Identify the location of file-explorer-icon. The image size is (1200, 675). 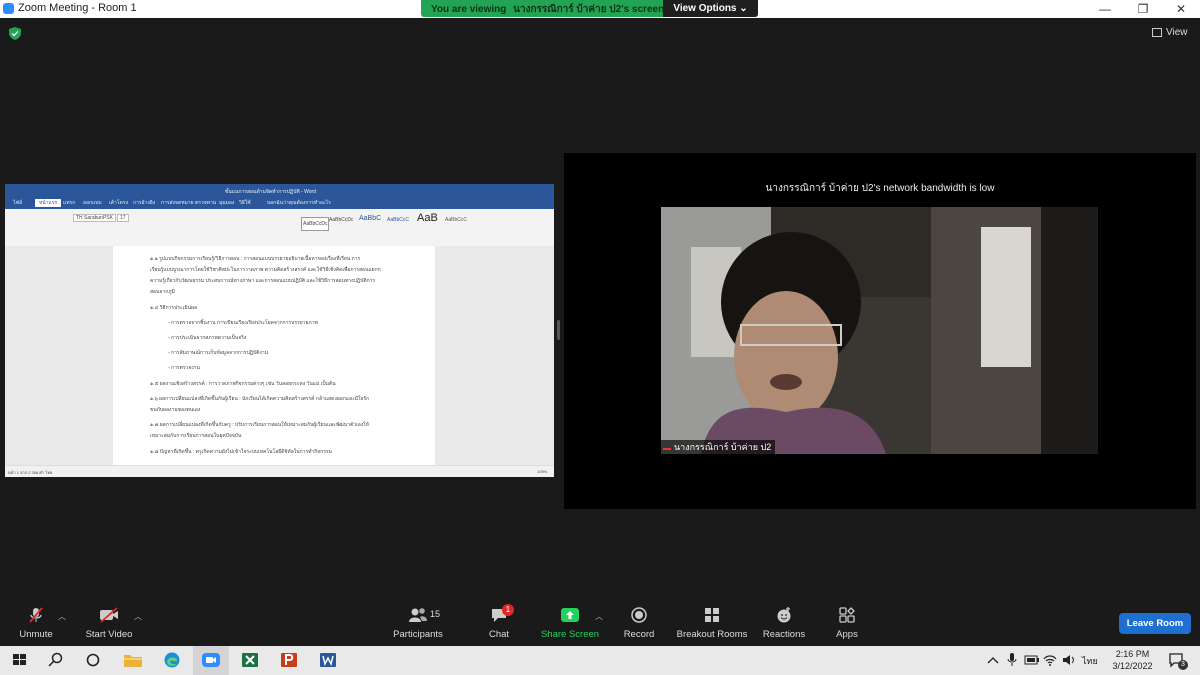
(133, 660).